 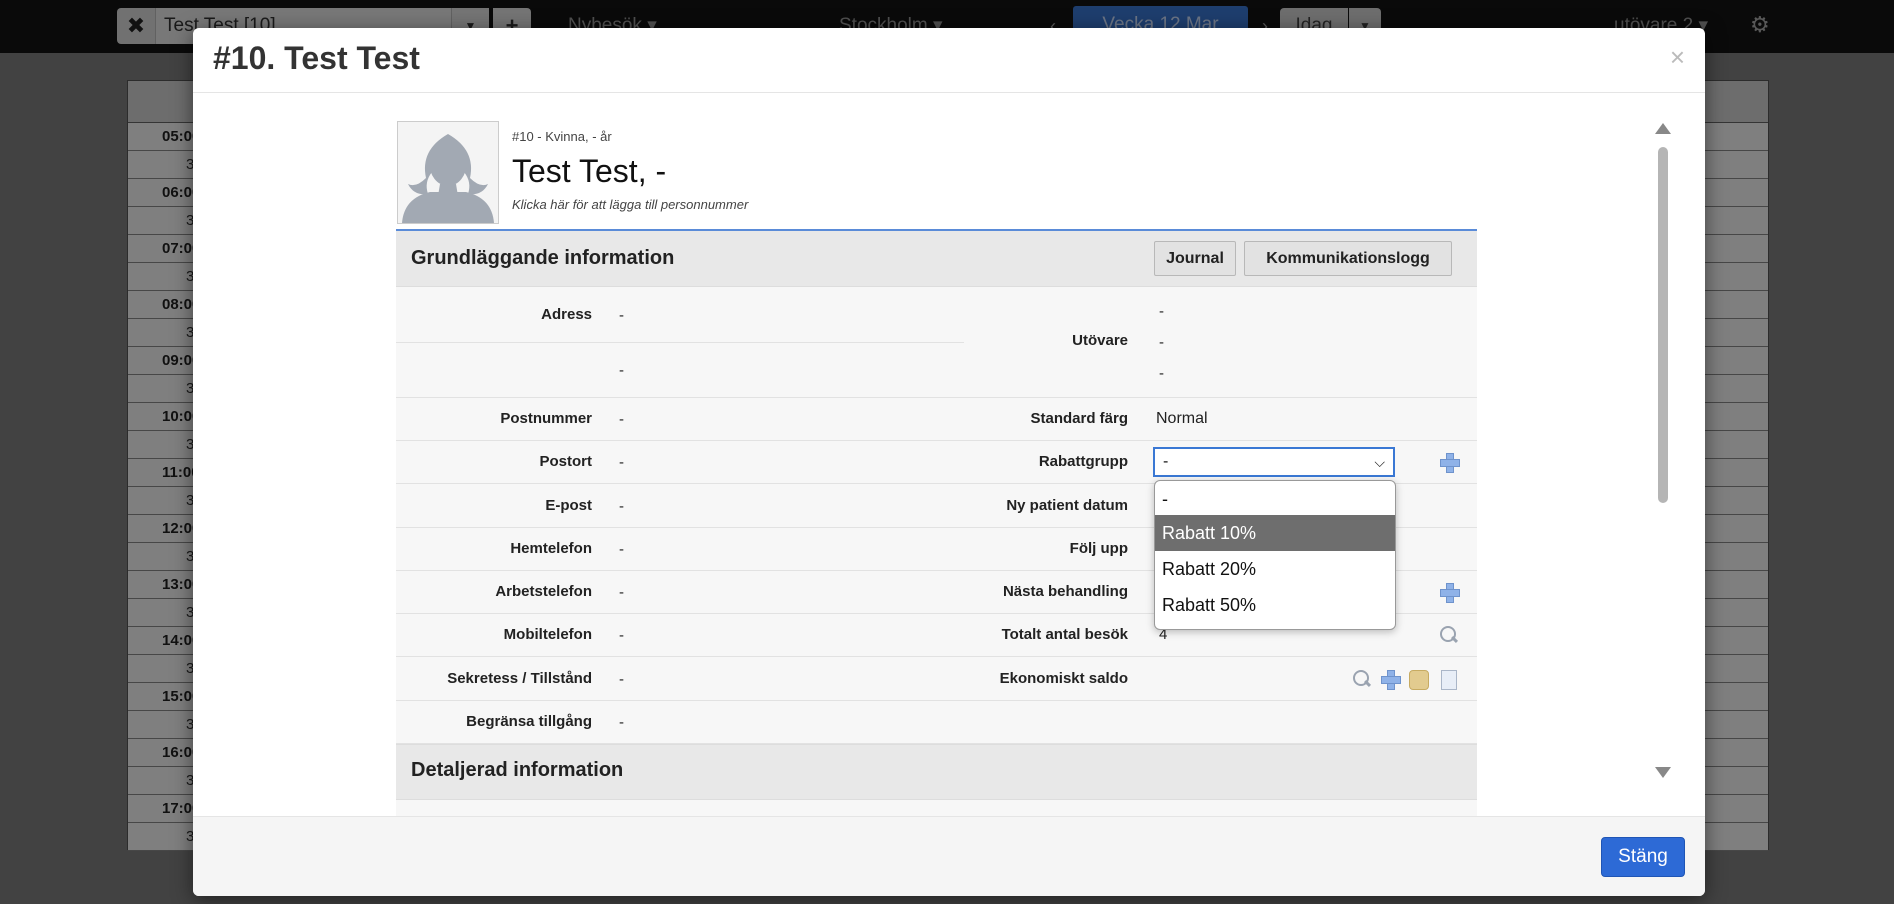 I want to click on stang-button: Stäng, so click(x=1643, y=857).